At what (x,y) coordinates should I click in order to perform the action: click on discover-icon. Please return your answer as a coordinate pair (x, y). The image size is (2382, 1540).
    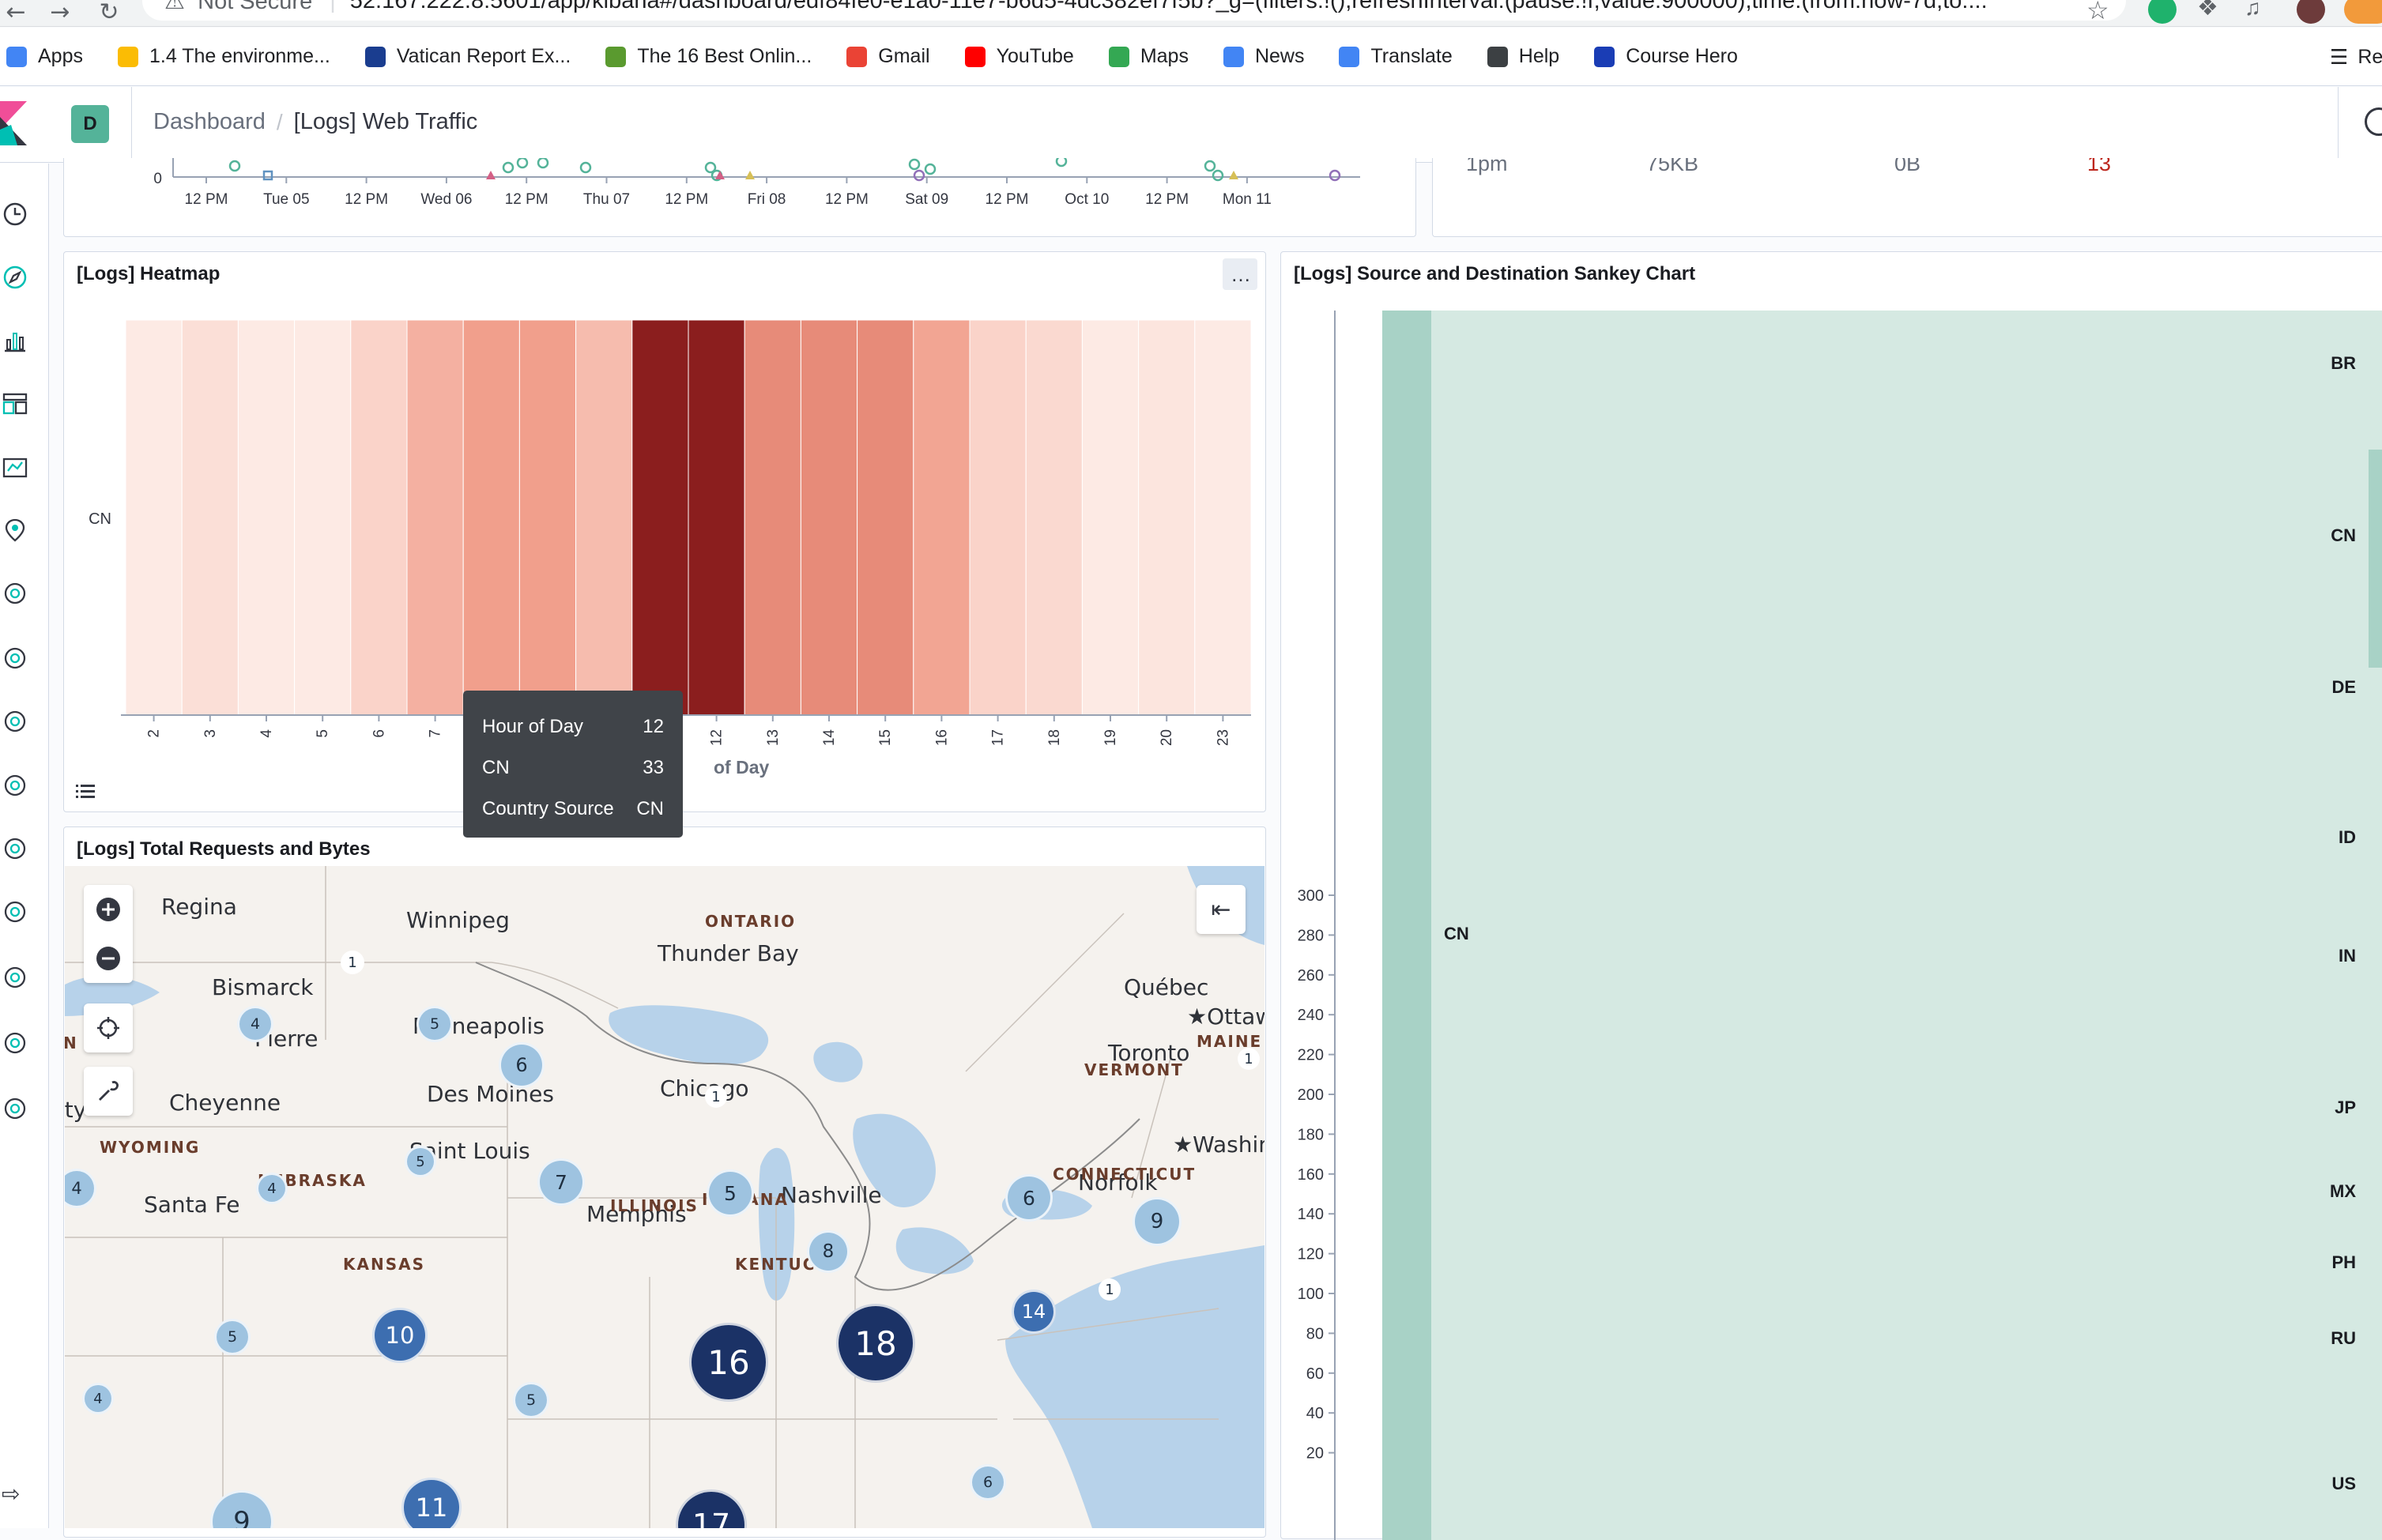
    Looking at the image, I should click on (15, 277).